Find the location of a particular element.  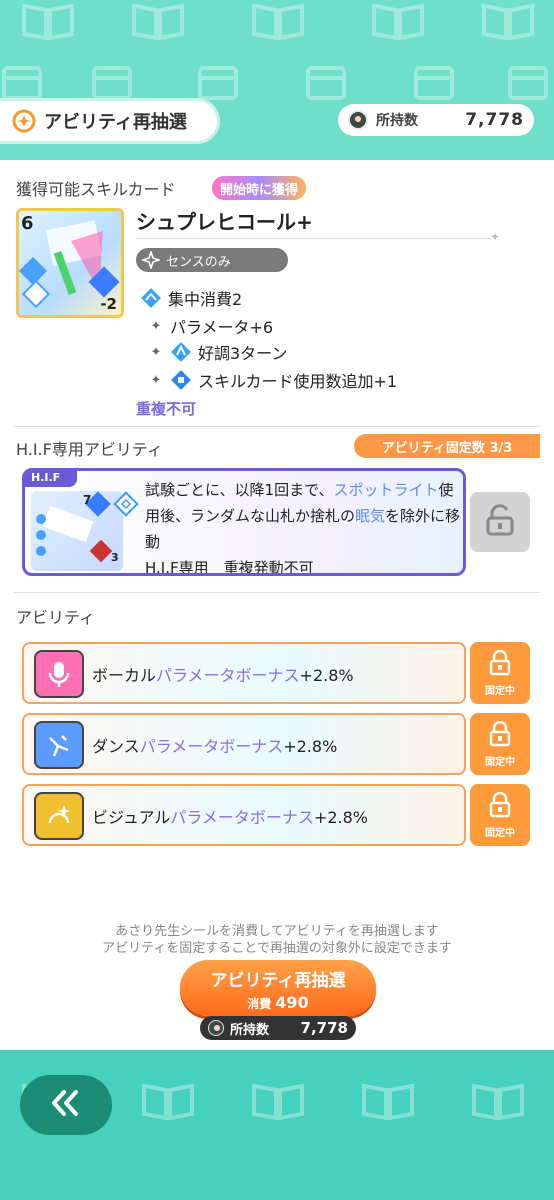

restriction-pill: センスのみ is located at coordinates (212, 260).